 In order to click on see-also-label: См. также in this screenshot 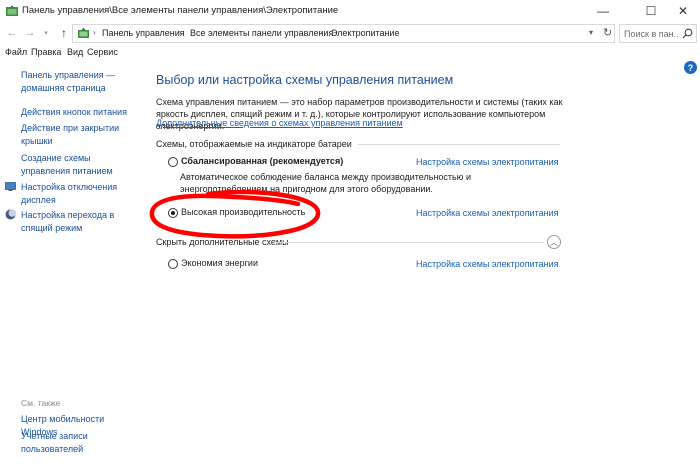, I will do `click(41, 403)`.